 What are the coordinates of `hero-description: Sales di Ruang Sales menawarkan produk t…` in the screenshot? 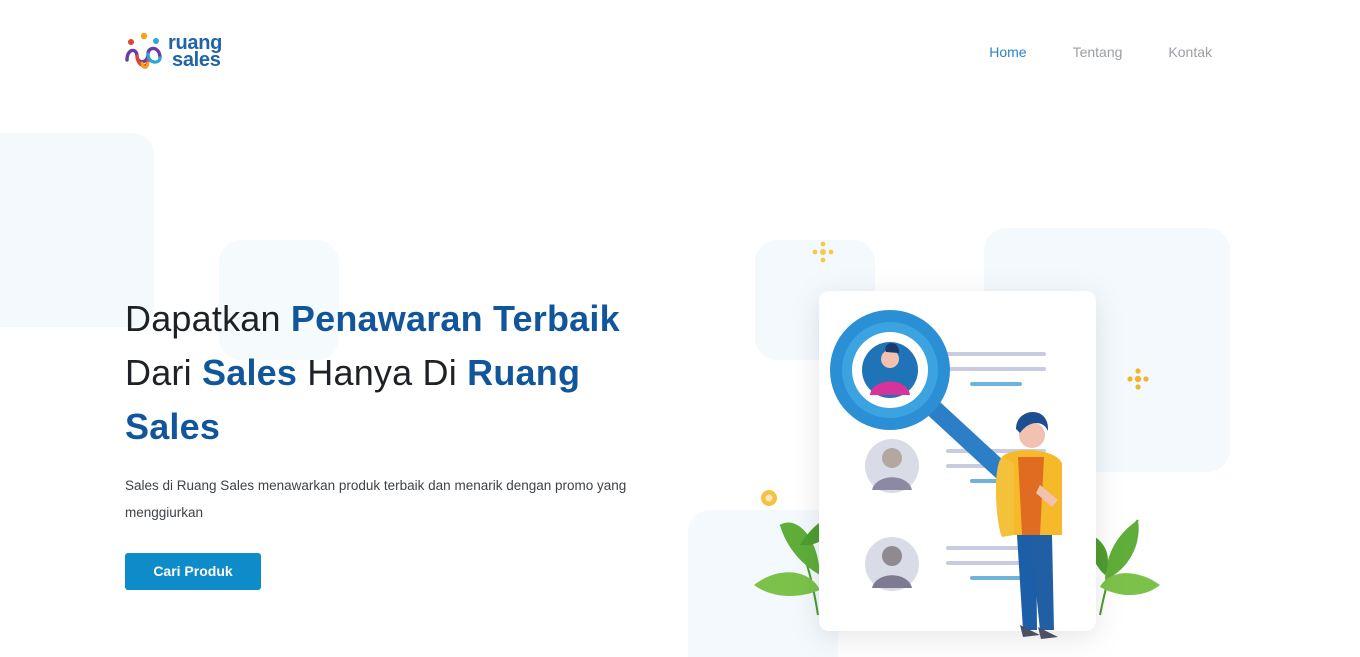 It's located at (376, 499).